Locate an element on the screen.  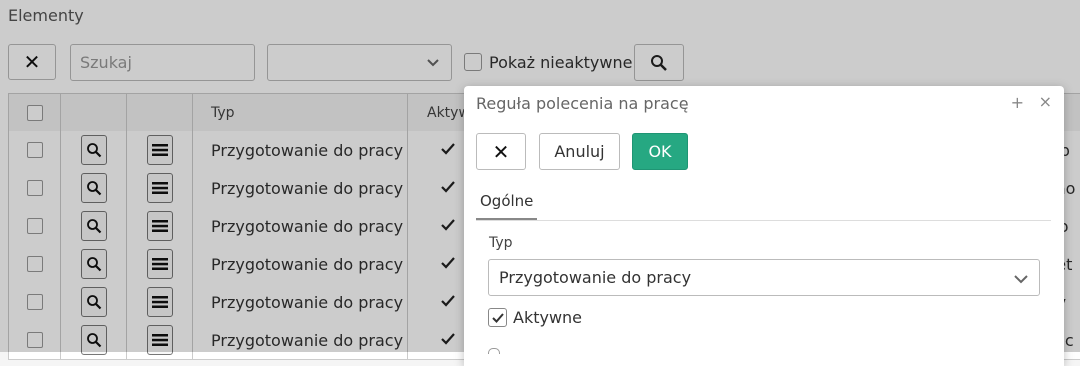
type-field-label: Typ is located at coordinates (501, 243).